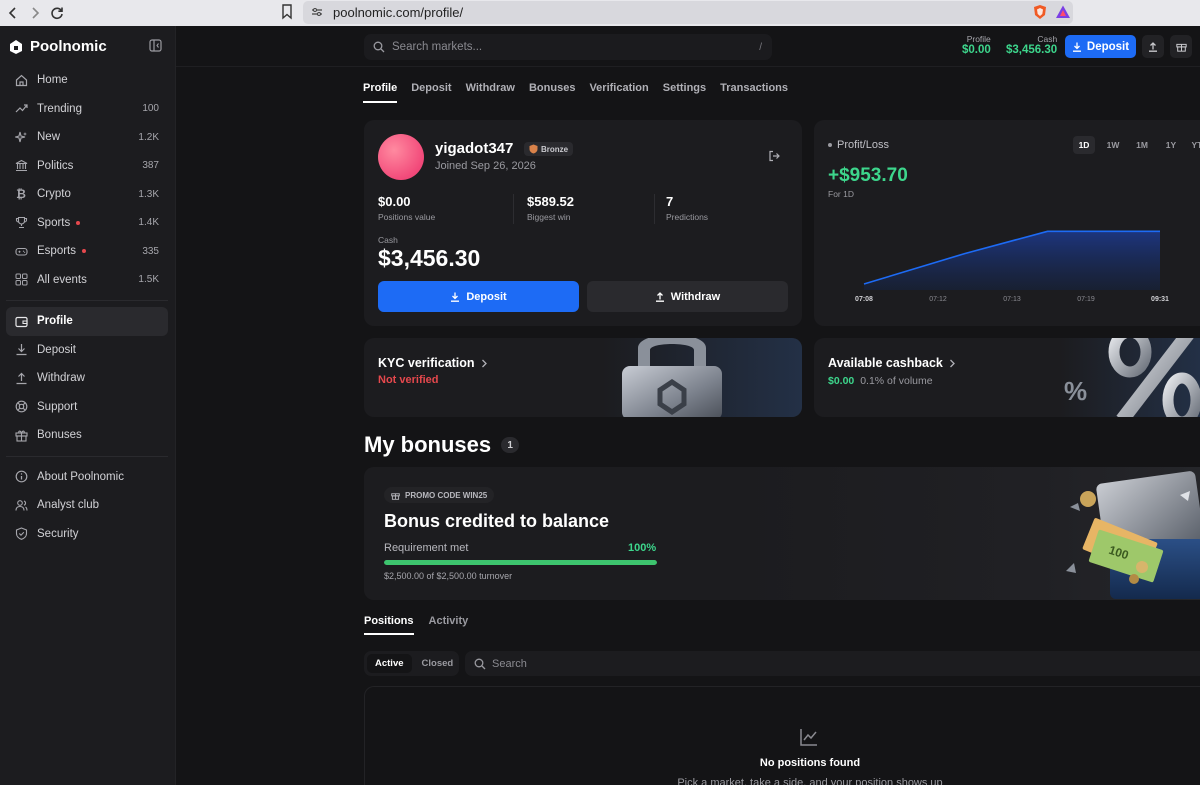 The image size is (1200, 785). What do you see at coordinates (150, 109) in the screenshot?
I see `sidebar-item-count: 100` at bounding box center [150, 109].